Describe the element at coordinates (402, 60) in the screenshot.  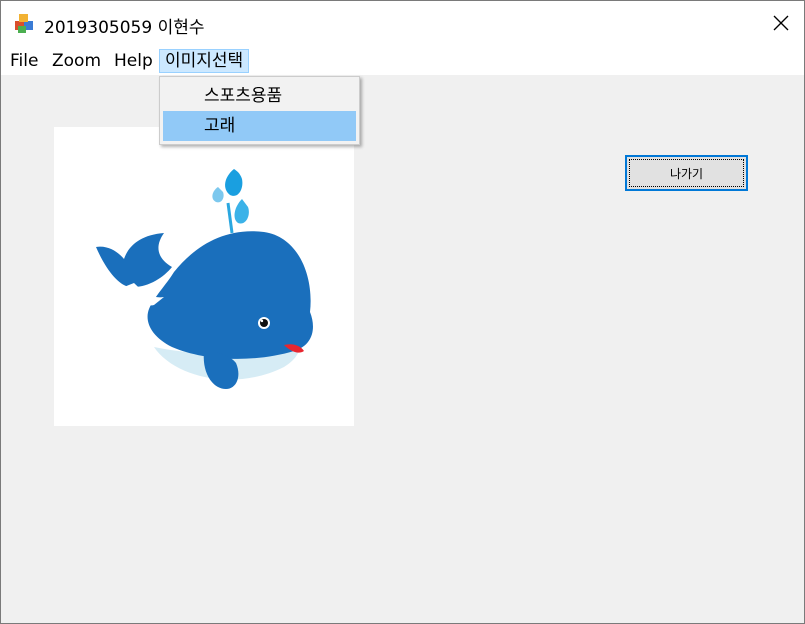
I see `menu-bar: File Zoom Help 이미지선택` at that location.